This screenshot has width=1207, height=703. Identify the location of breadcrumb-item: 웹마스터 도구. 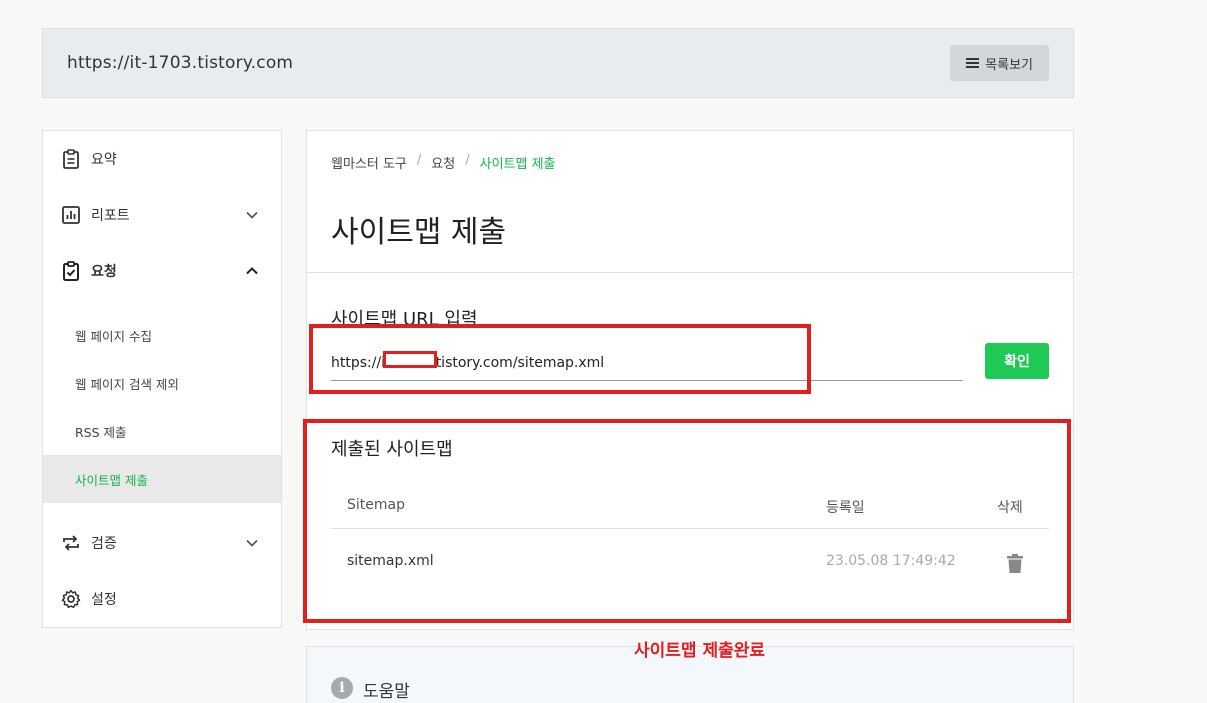
(369, 162).